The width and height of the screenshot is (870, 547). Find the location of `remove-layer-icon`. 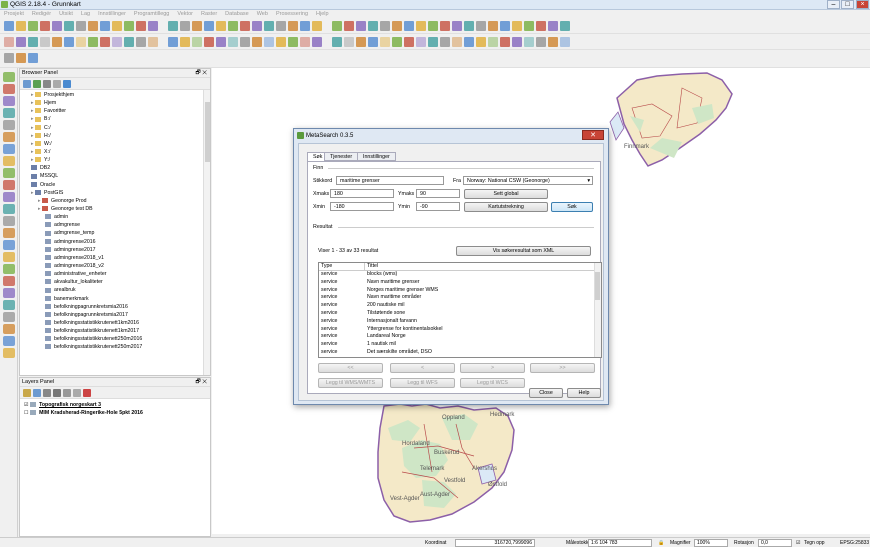

remove-layer-icon is located at coordinates (87, 393).